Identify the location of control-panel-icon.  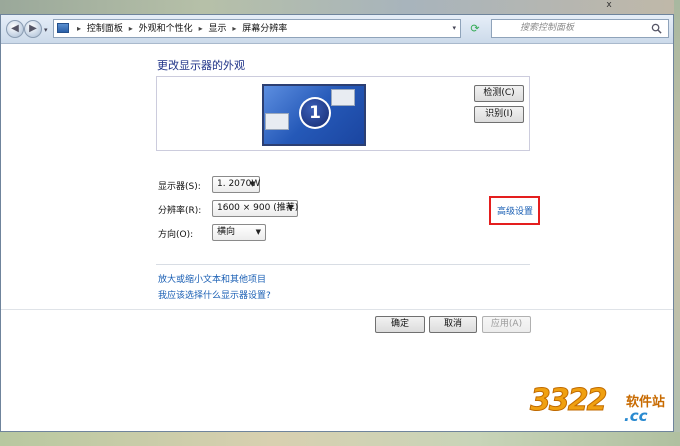
(63, 28).